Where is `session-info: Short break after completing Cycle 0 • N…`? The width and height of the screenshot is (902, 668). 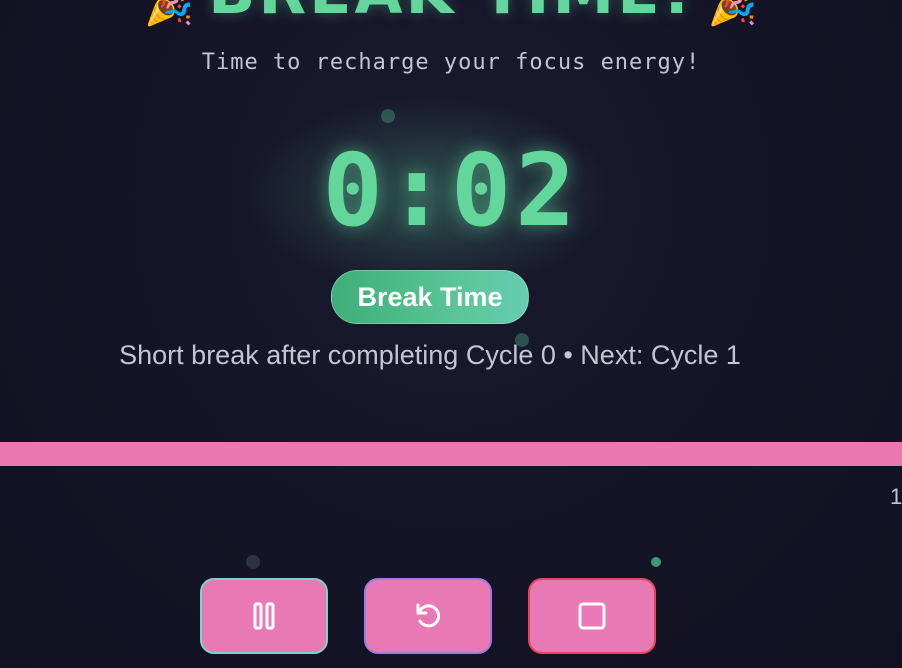
session-info: Short break after completing Cycle 0 • N… is located at coordinates (430, 355).